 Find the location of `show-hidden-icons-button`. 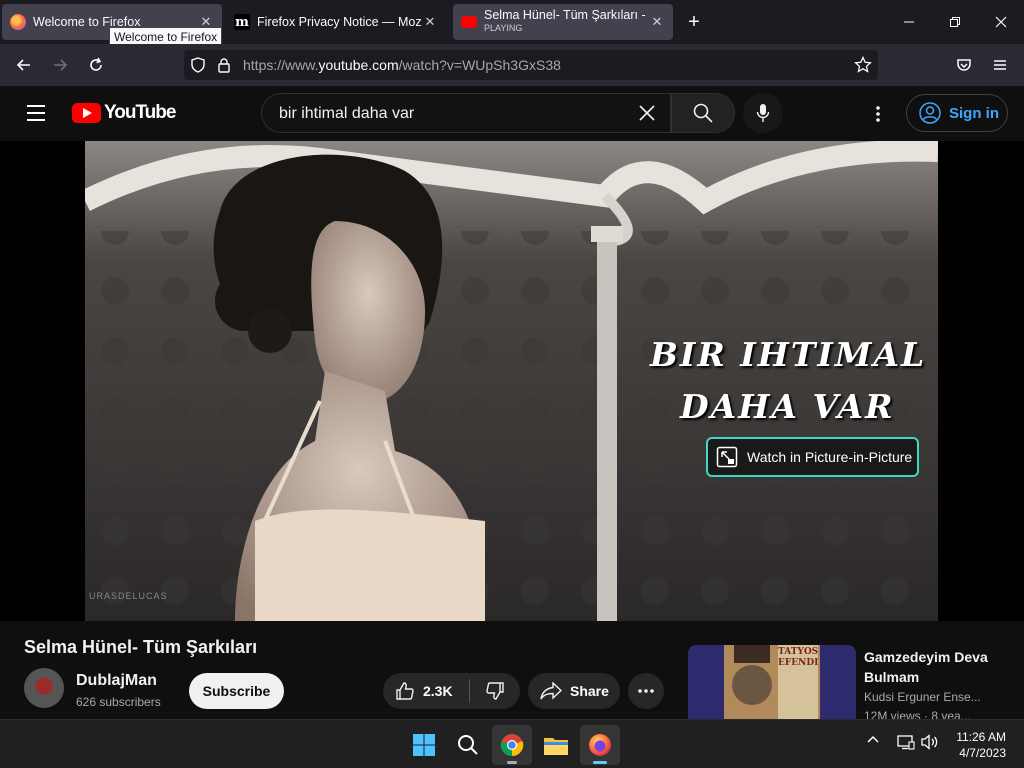

show-hidden-icons-button is located at coordinates (873, 739).